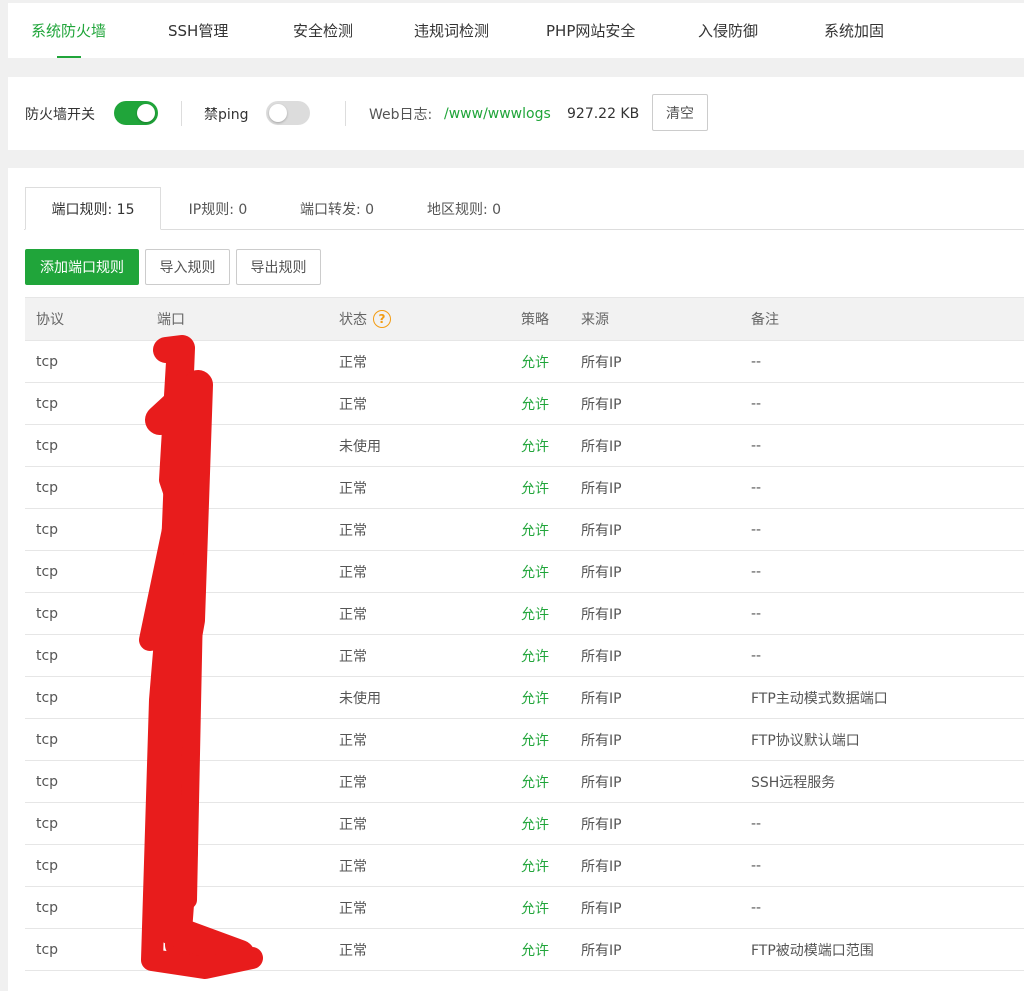  What do you see at coordinates (218, 208) in the screenshot?
I see `subtab-ip-rules: IP规则: 0` at bounding box center [218, 208].